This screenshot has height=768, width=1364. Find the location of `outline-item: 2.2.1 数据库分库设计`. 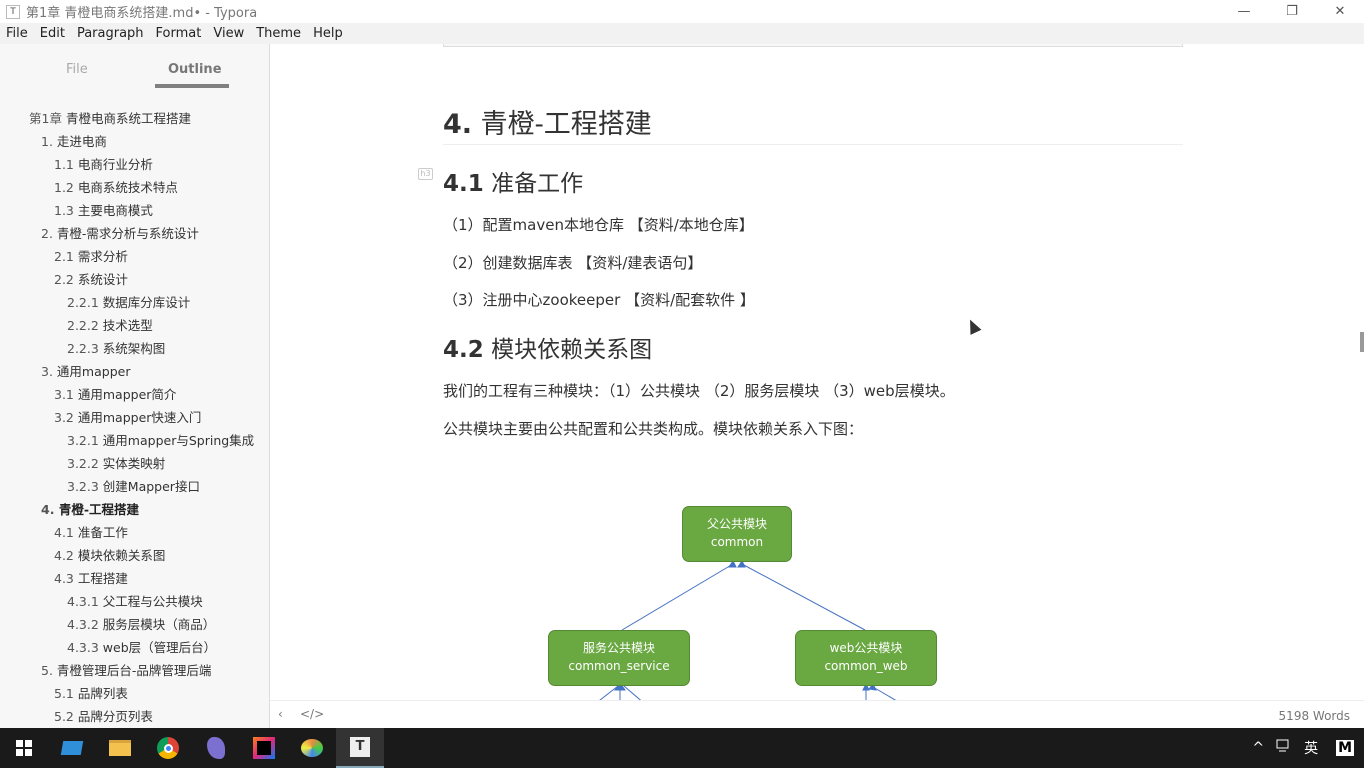

outline-item: 2.2.1 数据库分库设计 is located at coordinates (134, 305).